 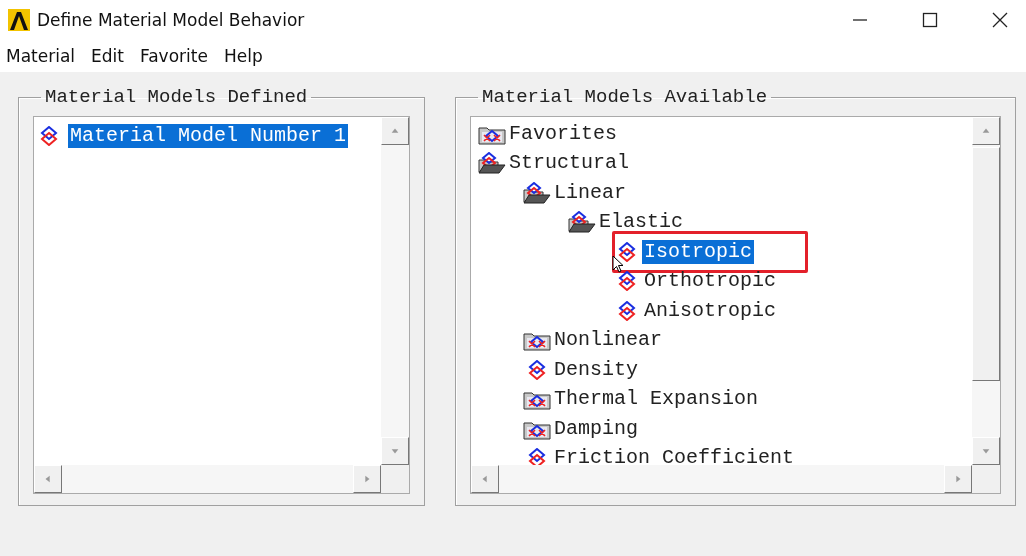 I want to click on tree-item: Elastic, so click(x=641, y=222).